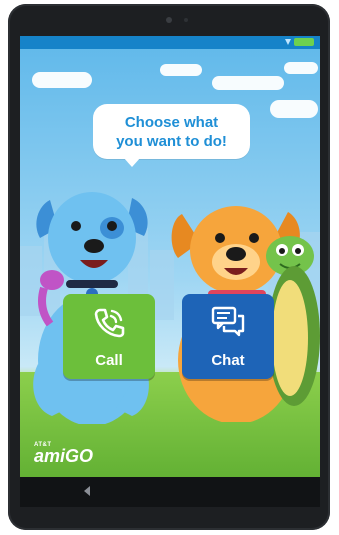 Image resolution: width=339 pixels, height=535 pixels. I want to click on headline-line-1: Choose what, so click(171, 122).